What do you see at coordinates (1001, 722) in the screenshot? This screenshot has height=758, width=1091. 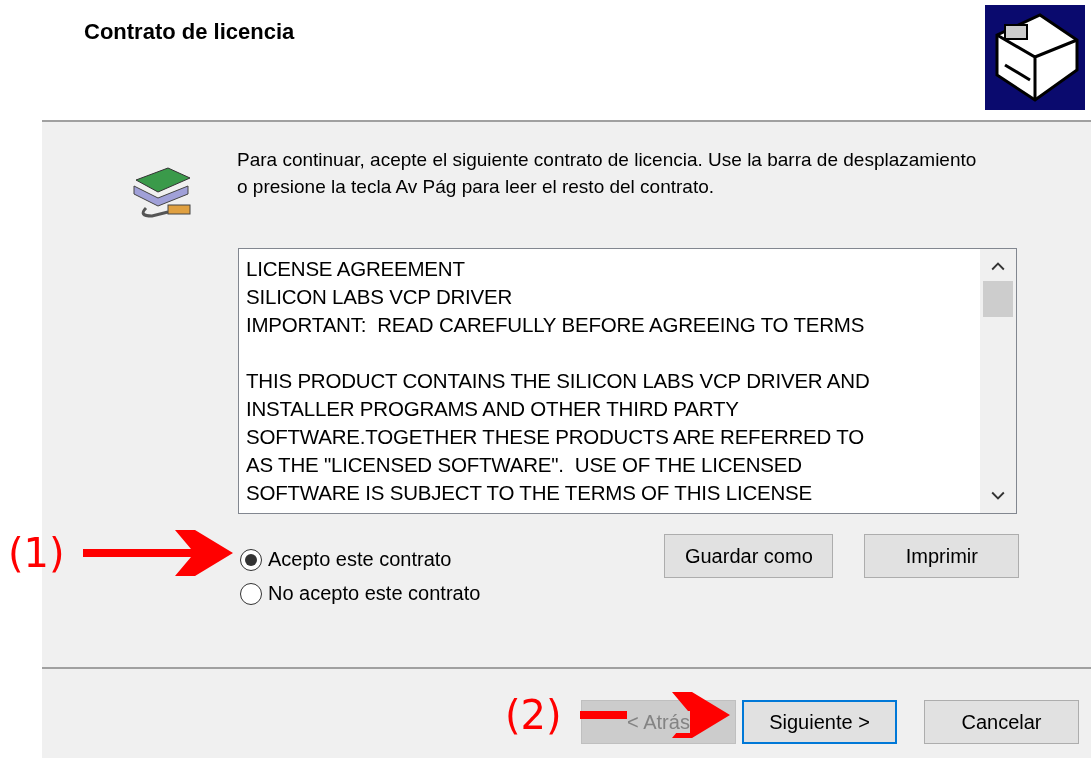 I see `cancel-button: Cancelar` at bounding box center [1001, 722].